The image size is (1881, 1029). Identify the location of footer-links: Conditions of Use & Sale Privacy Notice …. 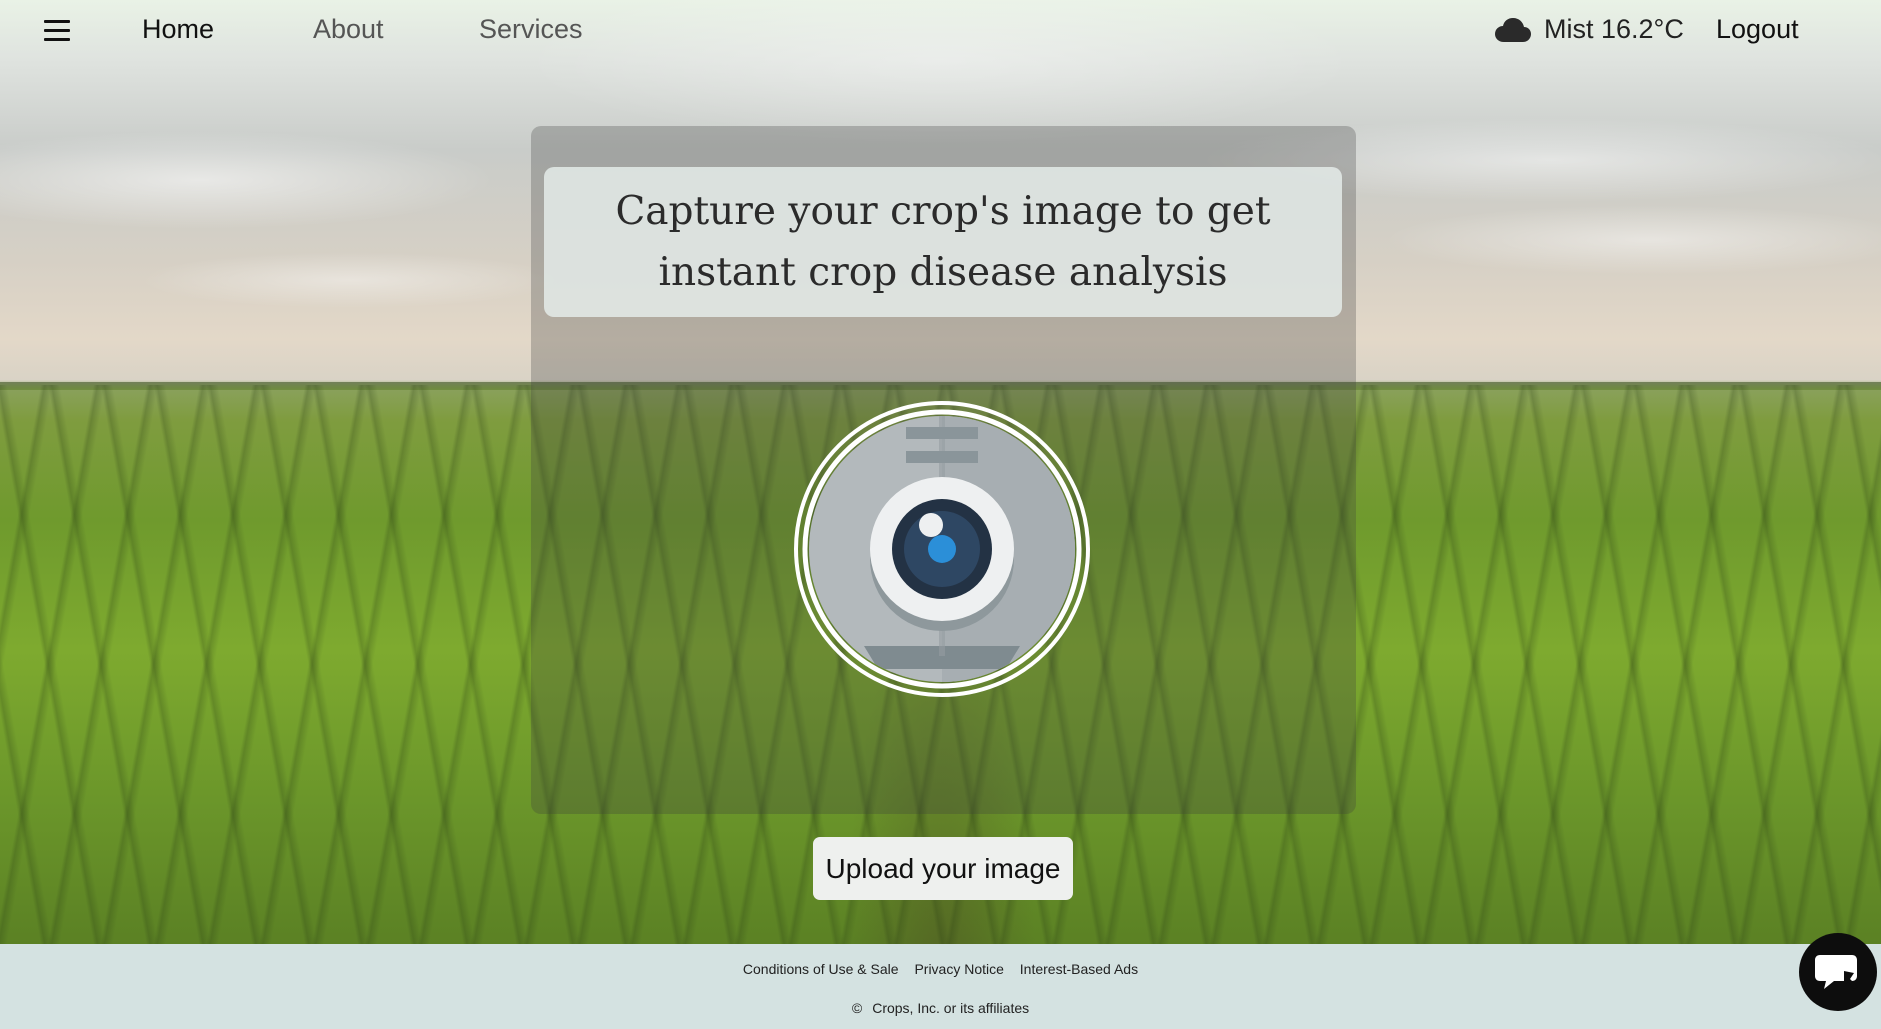
(940, 969).